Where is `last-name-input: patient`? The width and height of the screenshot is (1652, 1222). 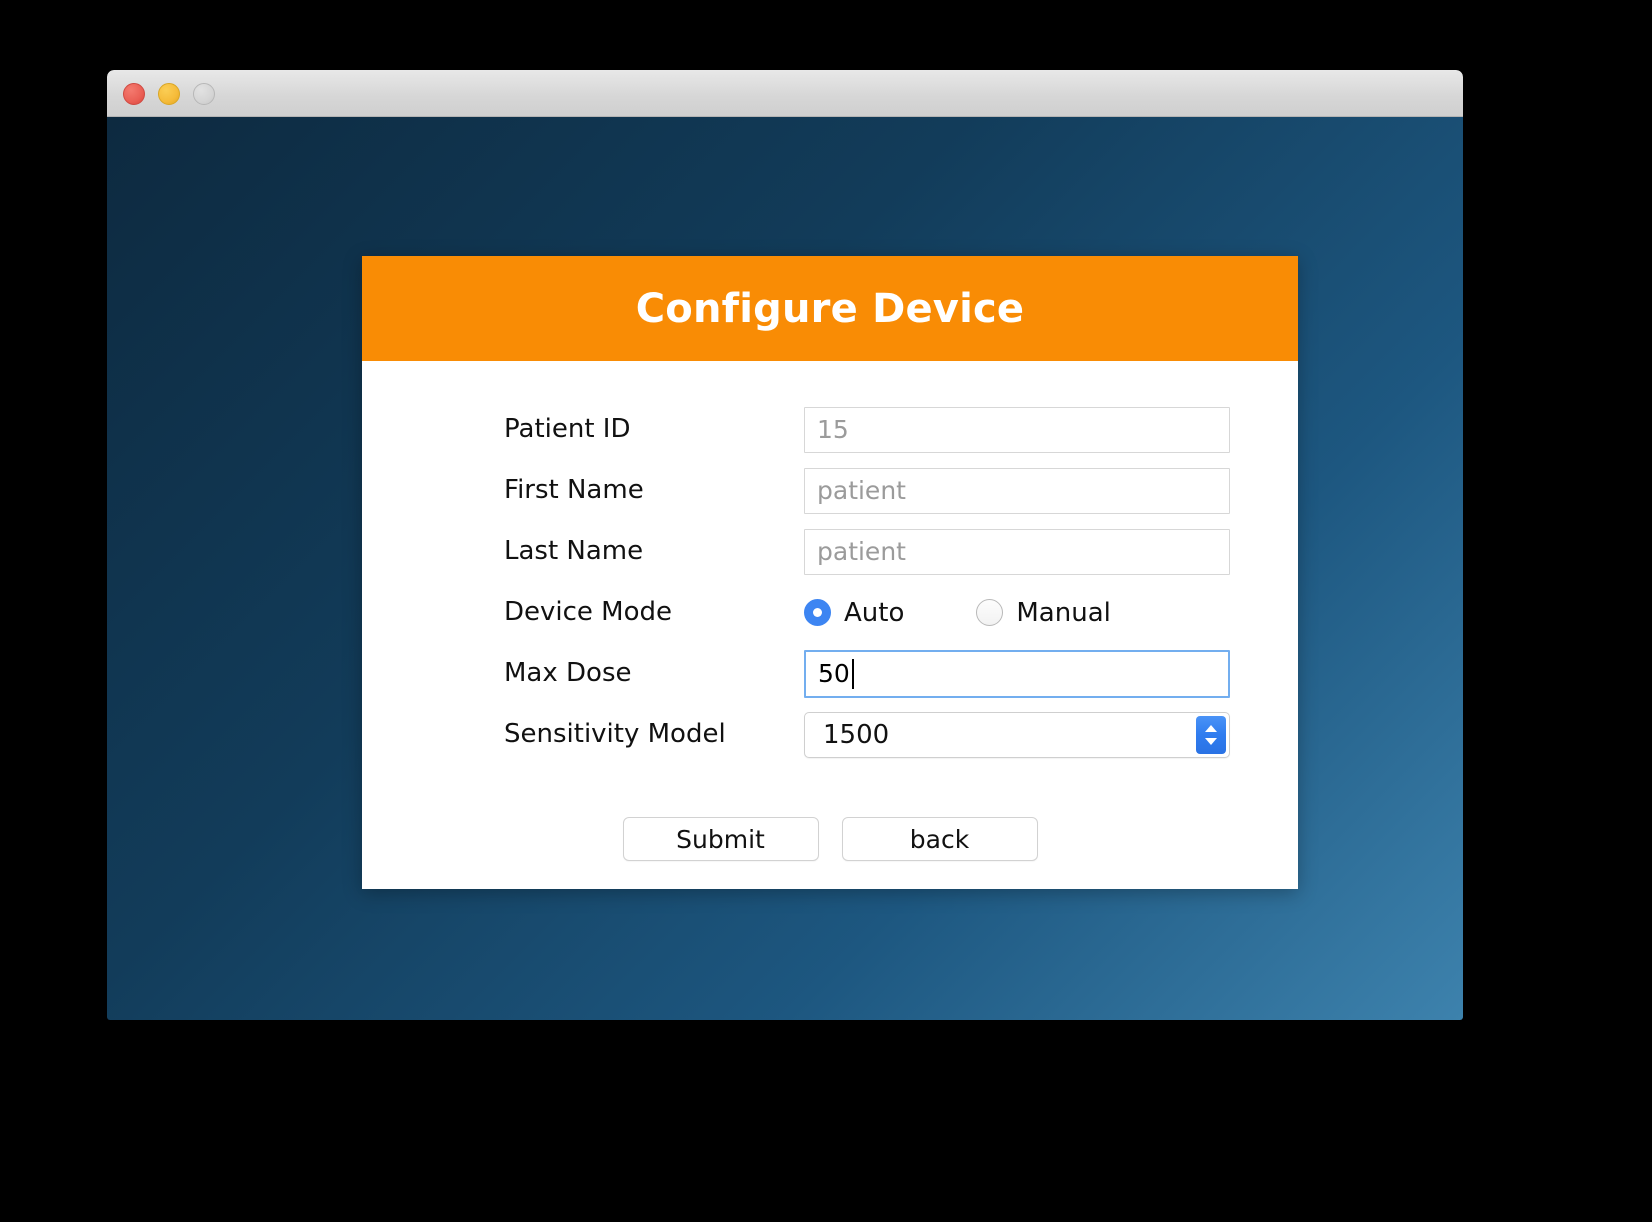
last-name-input: patient is located at coordinates (1017, 551).